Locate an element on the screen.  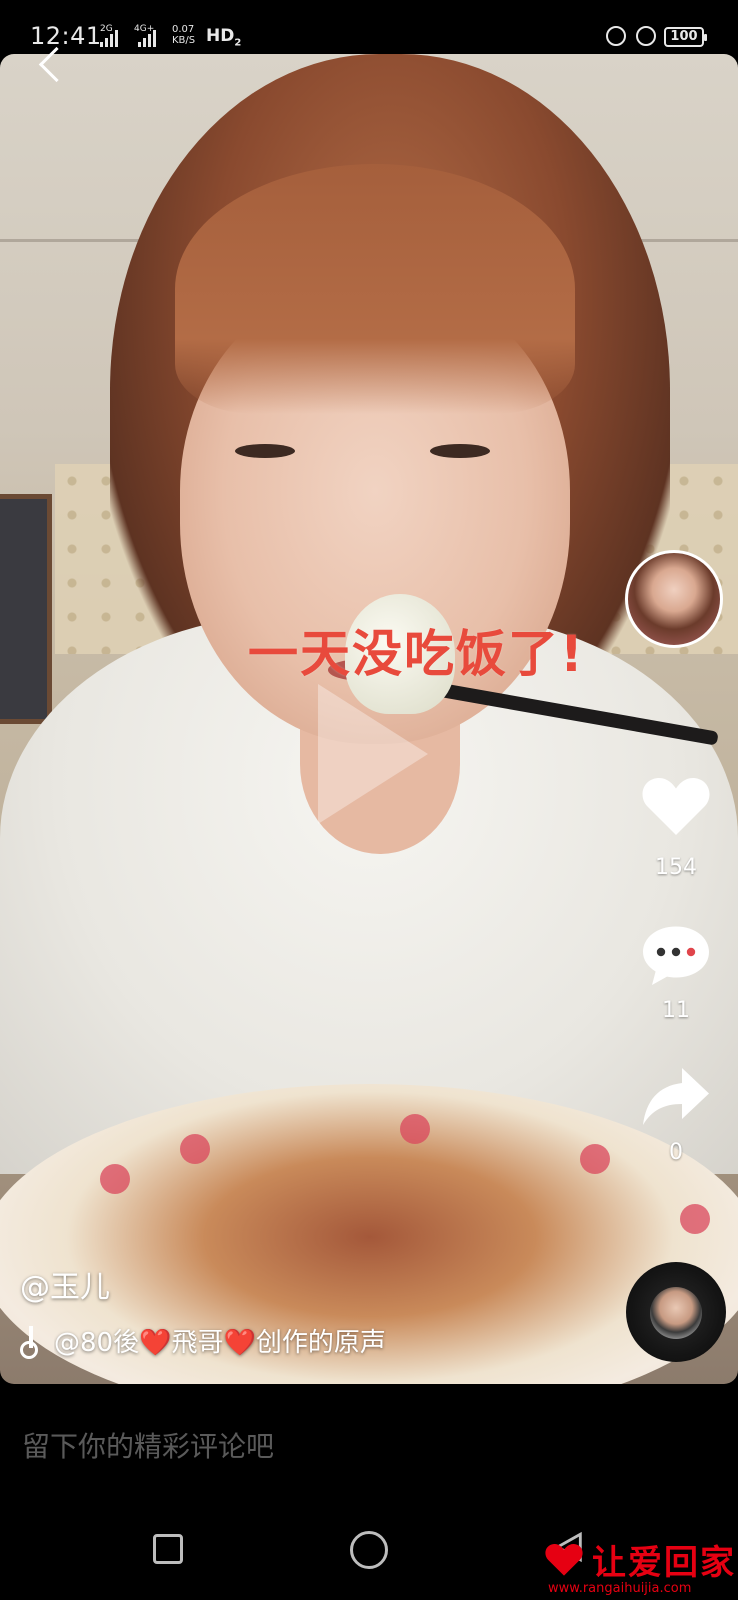
comment-input: 留下你的精彩评论吧 is located at coordinates (148, 1445).